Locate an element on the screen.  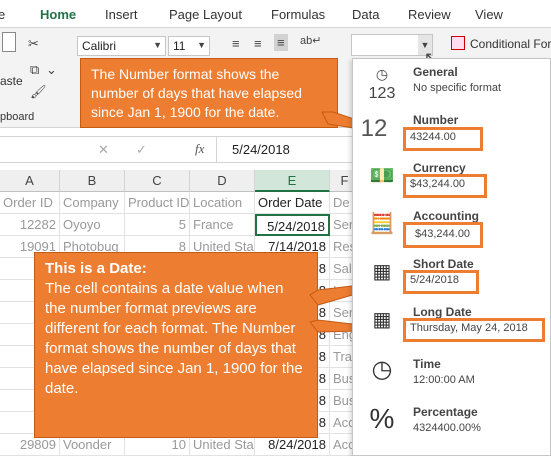
column-header-b: B is located at coordinates (92, 181).